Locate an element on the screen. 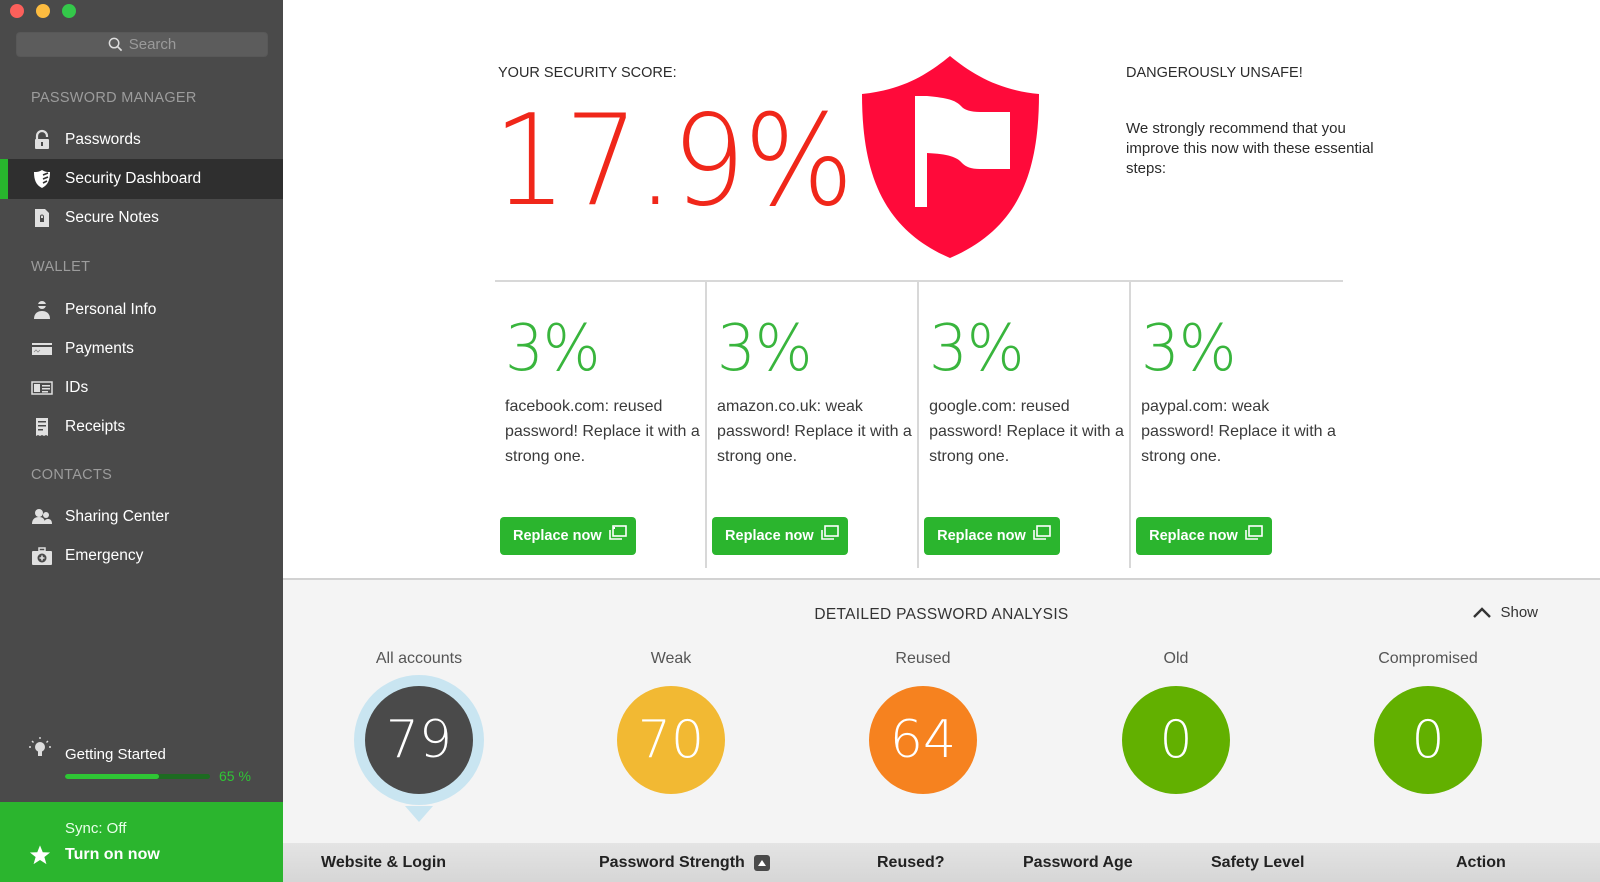 This screenshot has width=1600, height=882. stat-weak: Weak 70 is located at coordinates (671, 722).